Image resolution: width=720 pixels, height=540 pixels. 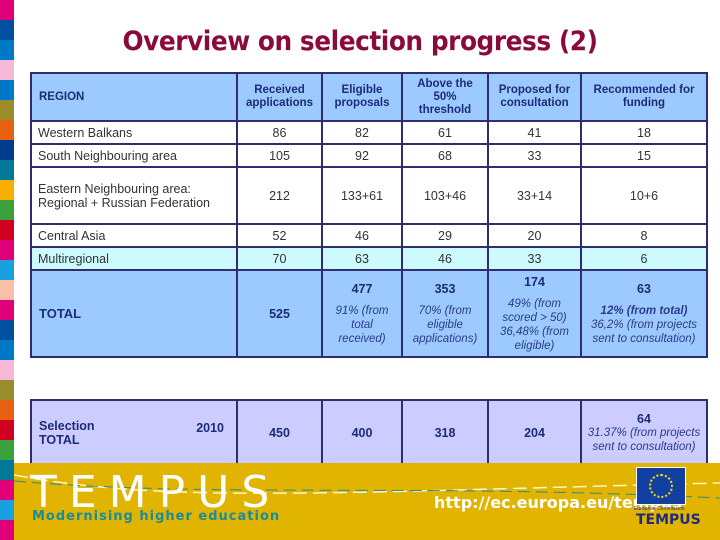 I want to click on eu-stars-icon, so click(x=661, y=486).